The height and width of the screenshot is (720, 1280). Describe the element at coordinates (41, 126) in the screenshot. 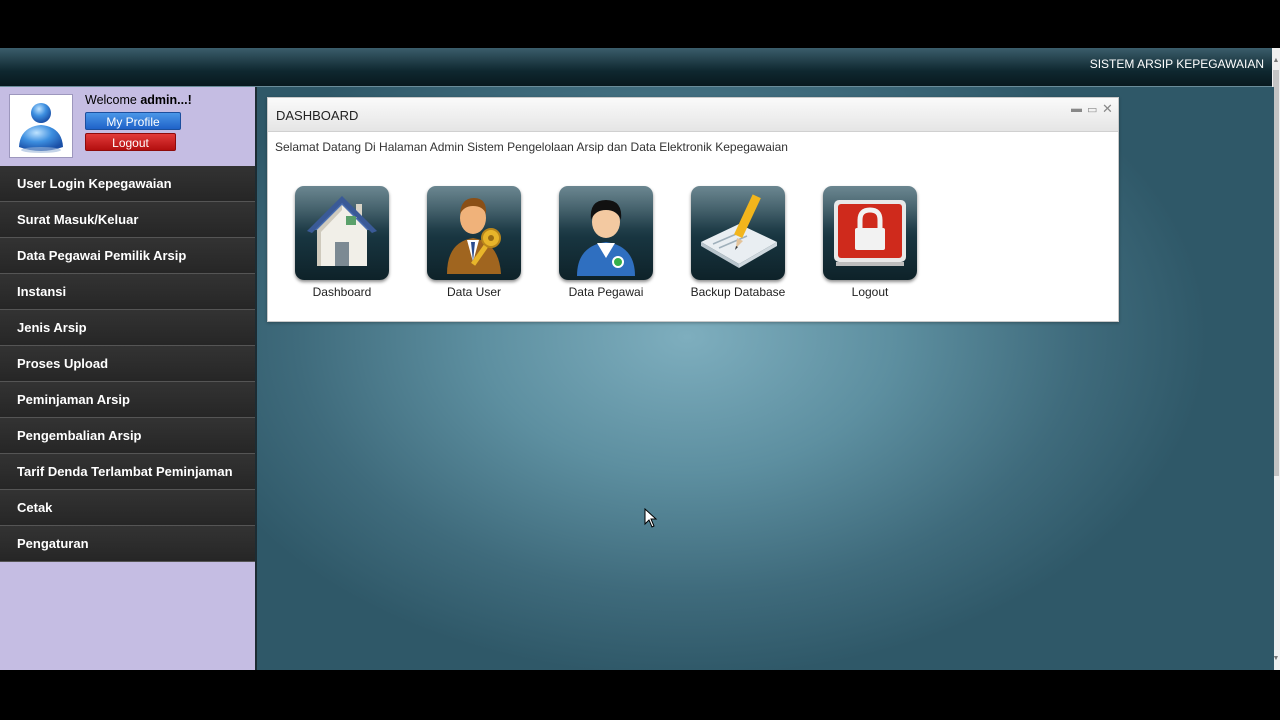

I see `user-avatar-icon` at that location.